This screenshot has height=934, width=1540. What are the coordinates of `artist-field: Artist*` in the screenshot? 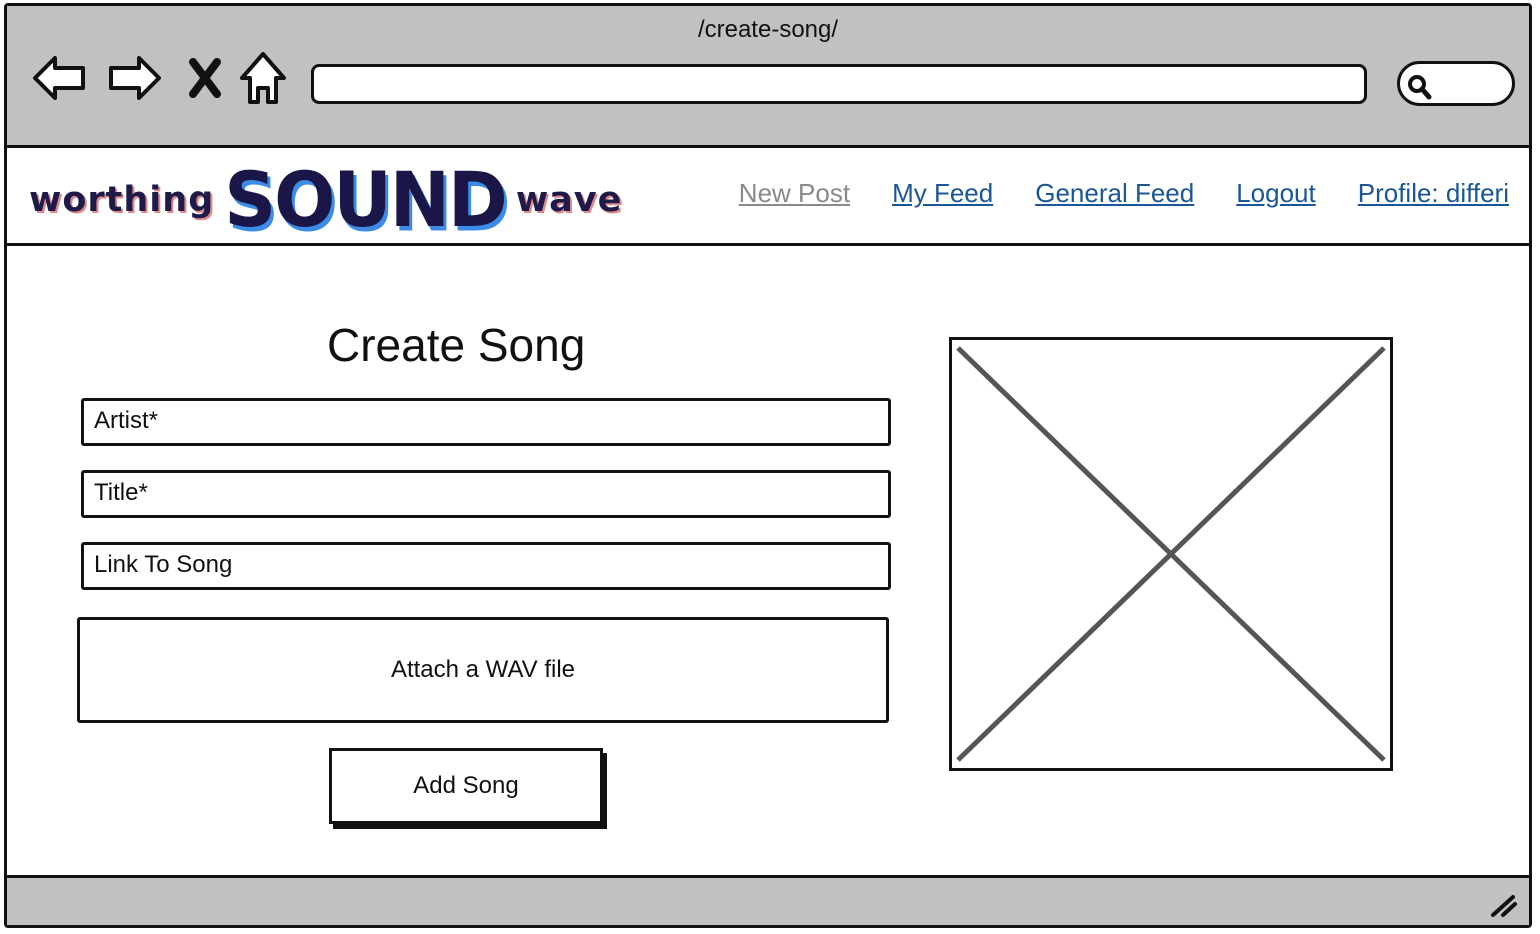 It's located at (486, 422).